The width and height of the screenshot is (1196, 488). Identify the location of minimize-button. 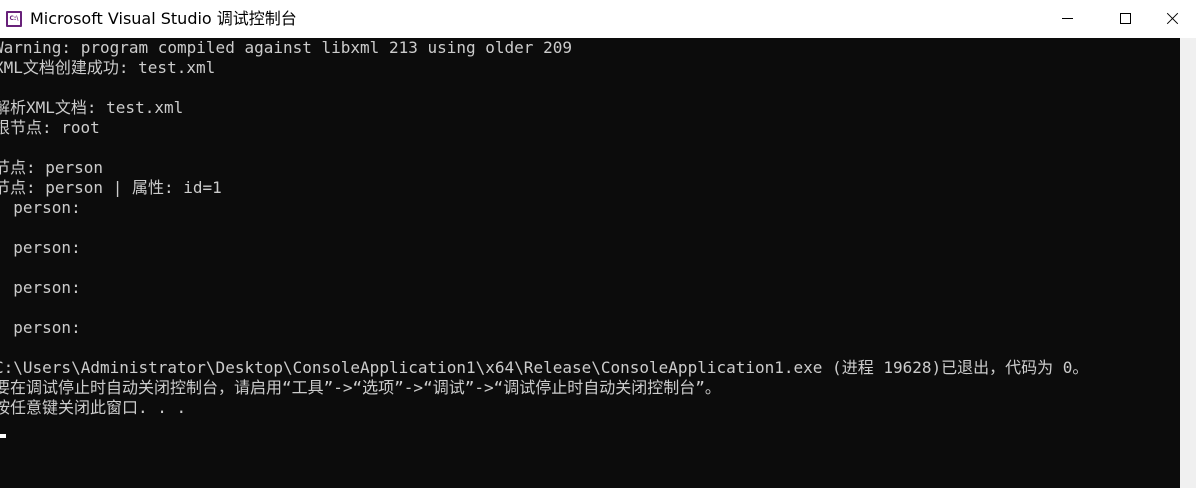
(1067, 19).